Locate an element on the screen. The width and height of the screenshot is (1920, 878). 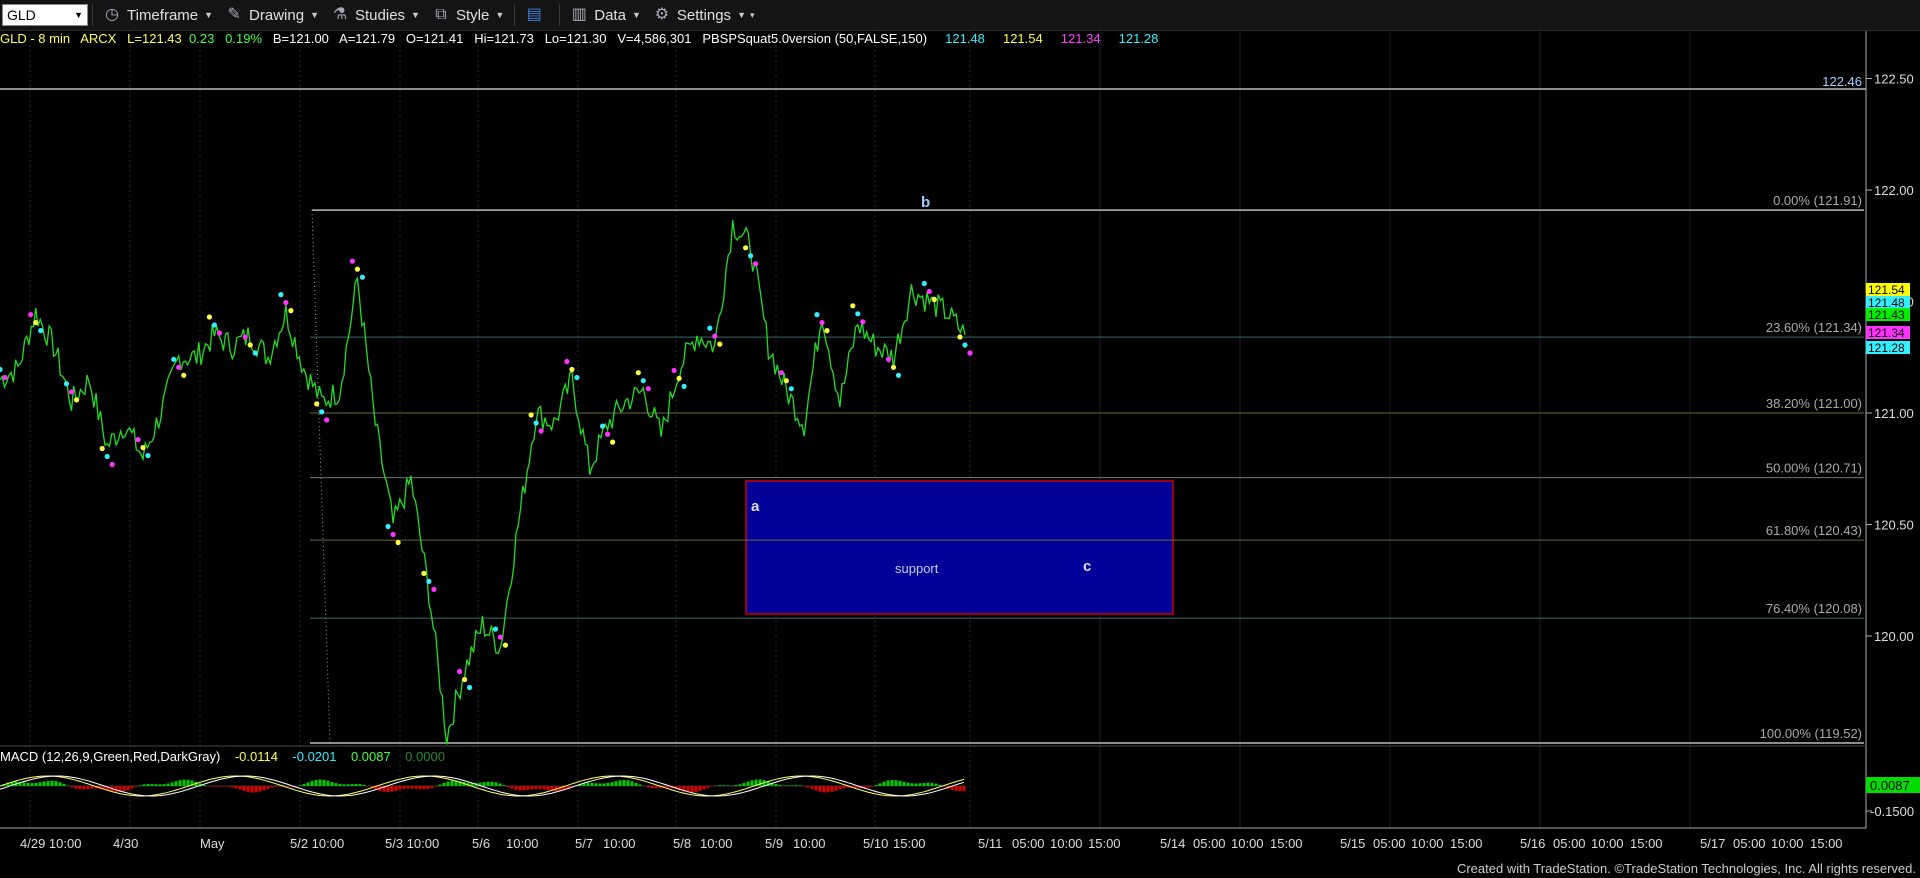
info-low: Lo=121.30 is located at coordinates (575, 38).